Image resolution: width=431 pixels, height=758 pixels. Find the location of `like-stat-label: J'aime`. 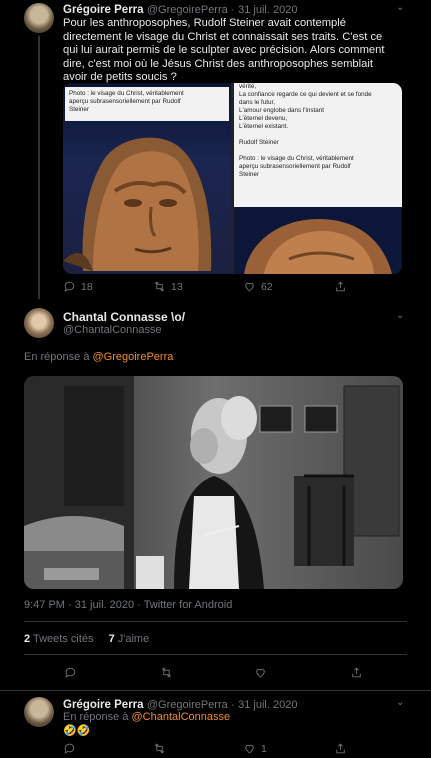

like-stat-label: J'aime is located at coordinates (133, 639).